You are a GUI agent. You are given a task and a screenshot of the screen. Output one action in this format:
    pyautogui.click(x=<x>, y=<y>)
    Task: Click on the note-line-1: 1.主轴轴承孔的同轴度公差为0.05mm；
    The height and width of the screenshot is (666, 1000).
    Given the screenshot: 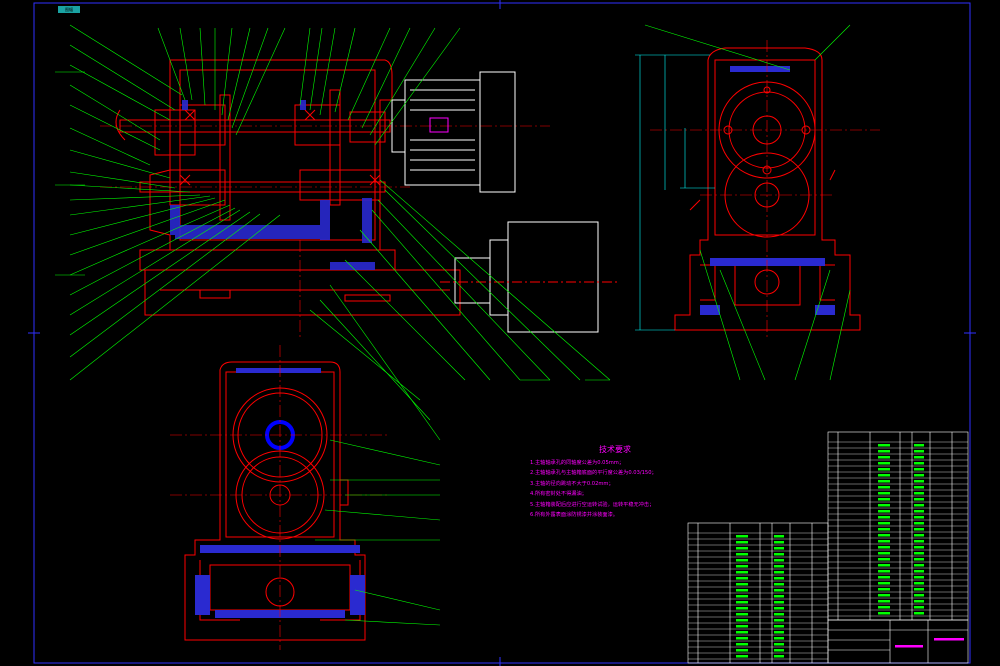 What is the action you would take?
    pyautogui.click(x=577, y=463)
    